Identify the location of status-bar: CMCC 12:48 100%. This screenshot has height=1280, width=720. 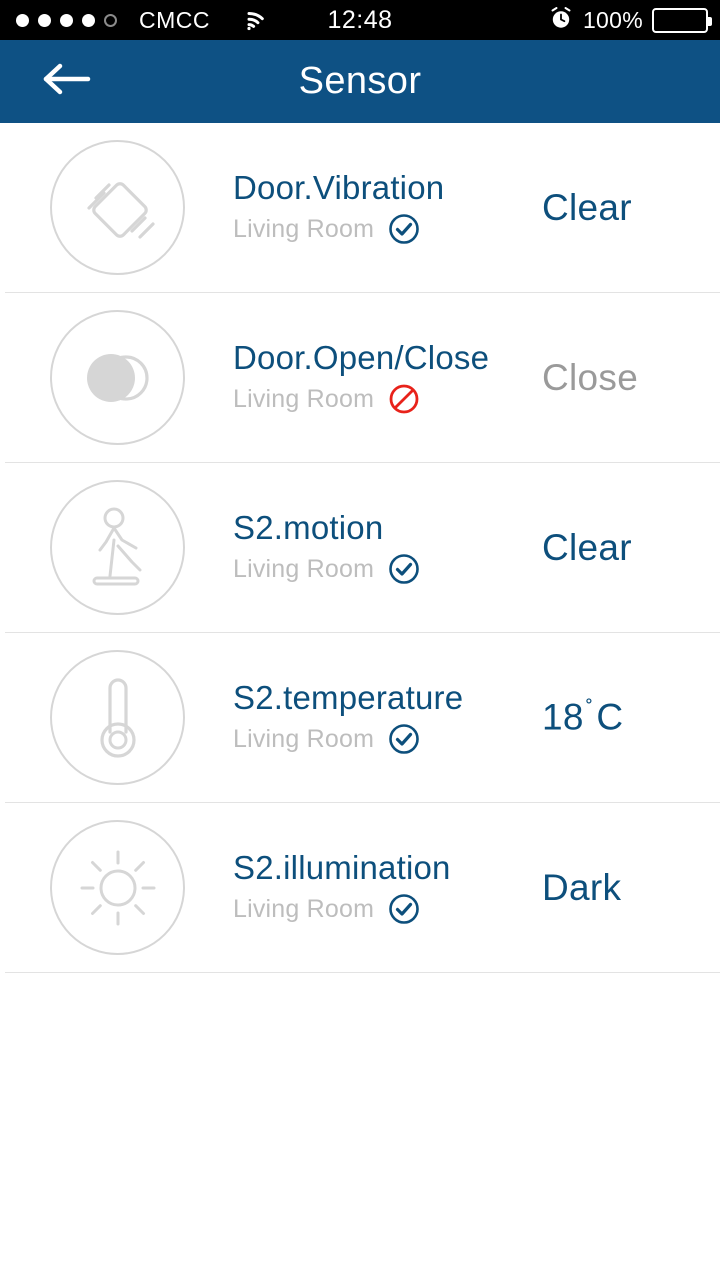
(360, 20).